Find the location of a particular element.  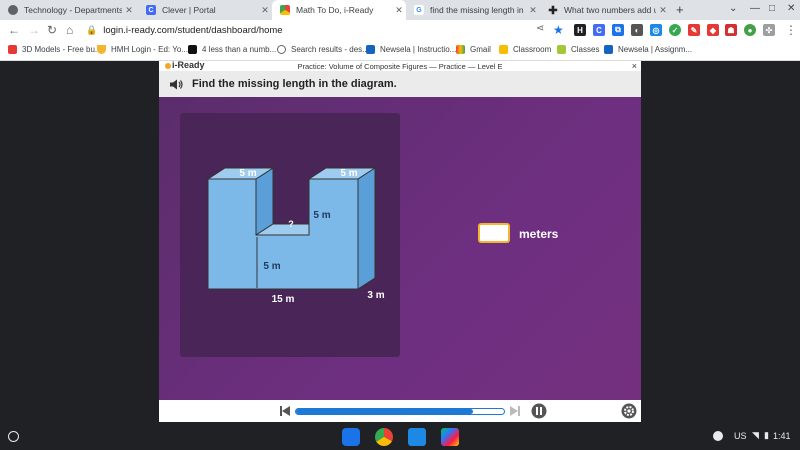

composite-figure-diagram: 5 m 5 m ? 5 m 5 m 15 m 3 m is located at coordinates (295, 236).